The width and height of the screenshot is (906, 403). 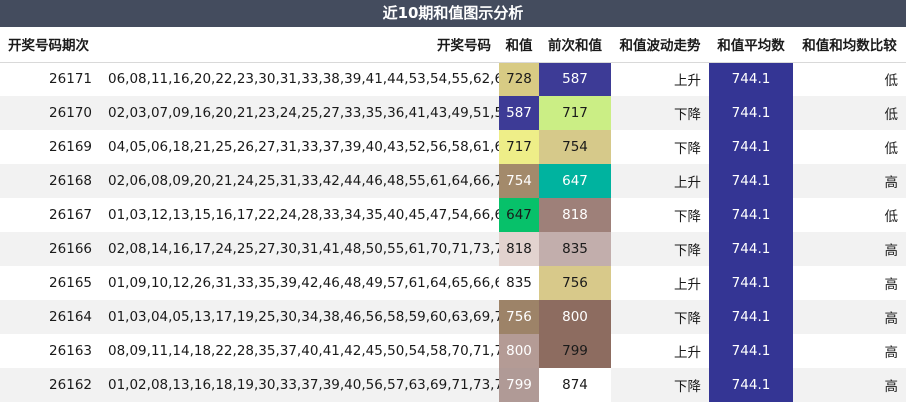 What do you see at coordinates (70, 249) in the screenshot?
I see `period-cell: 26166` at bounding box center [70, 249].